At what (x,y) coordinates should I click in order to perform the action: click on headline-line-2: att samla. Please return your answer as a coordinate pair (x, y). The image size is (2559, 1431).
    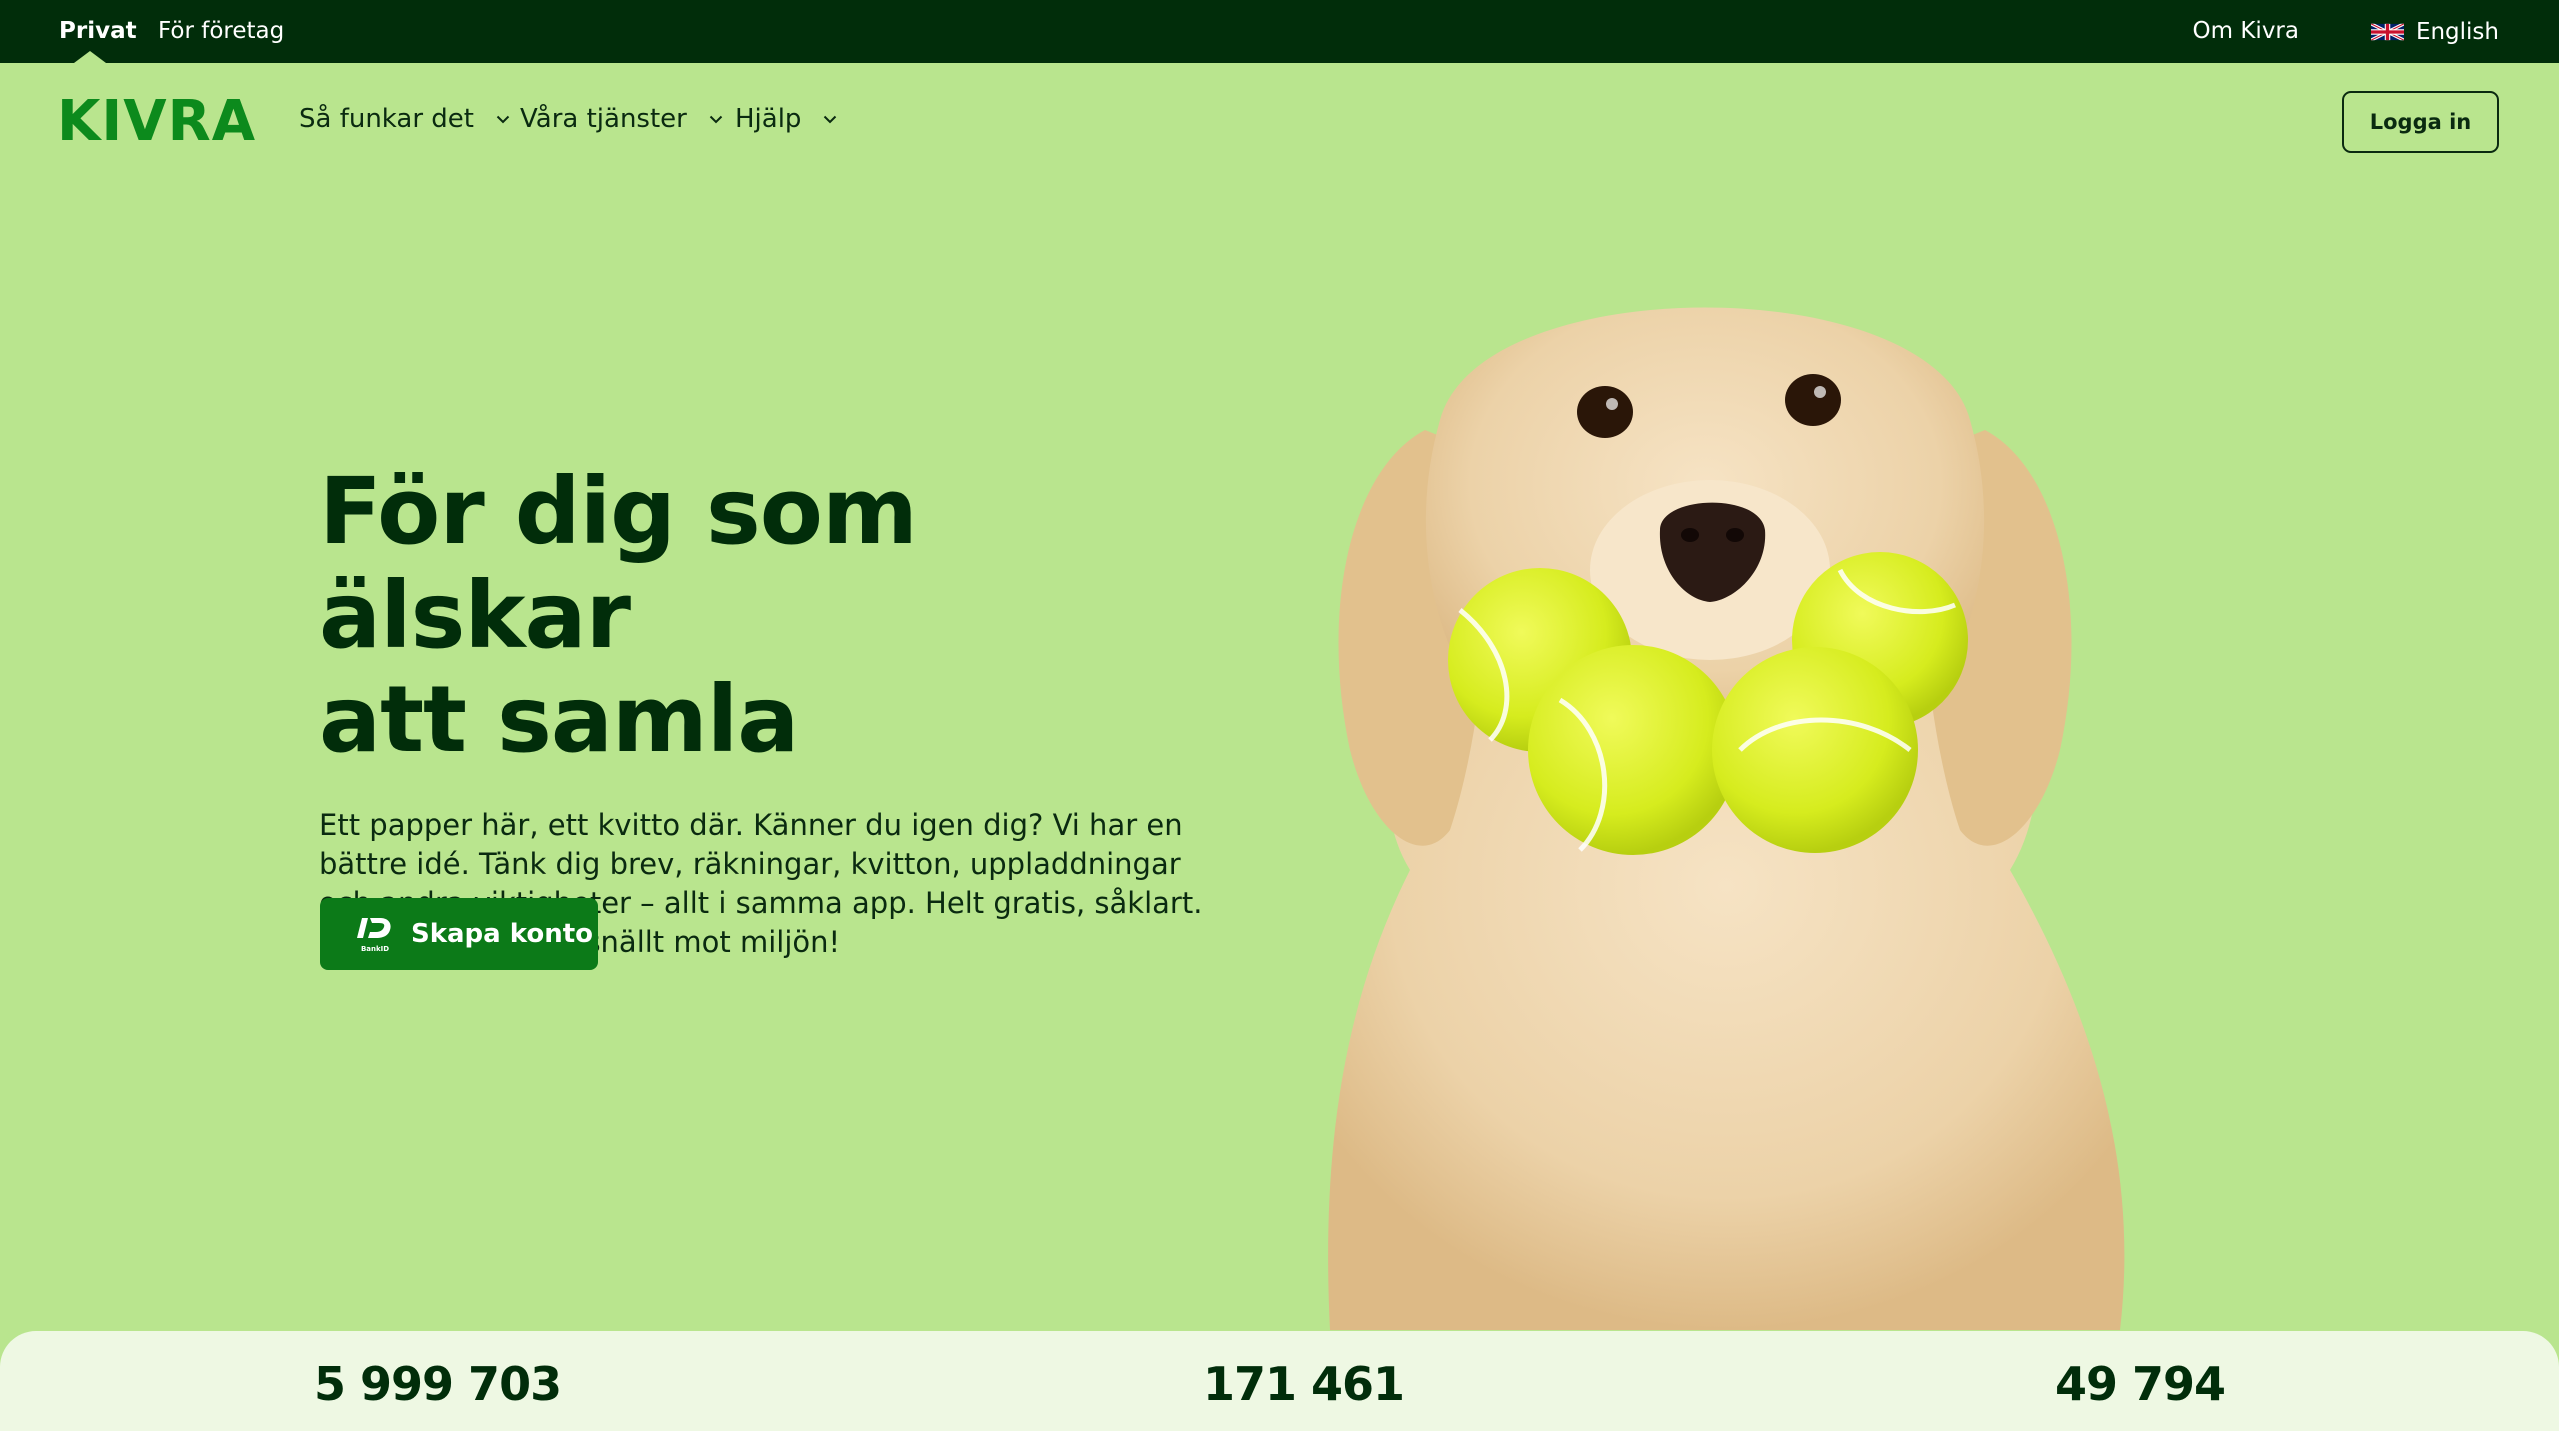
    Looking at the image, I should click on (559, 719).